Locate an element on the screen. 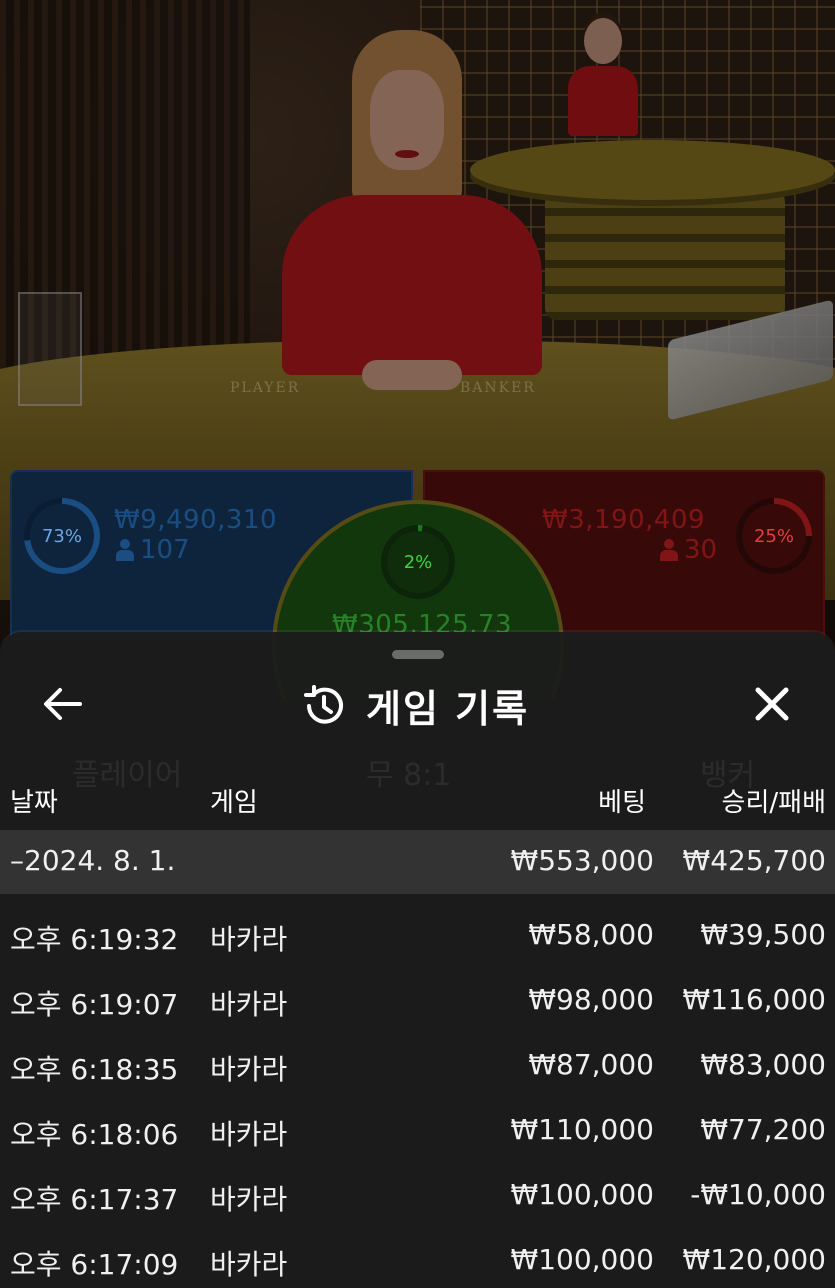  close-icon is located at coordinates (772, 704).